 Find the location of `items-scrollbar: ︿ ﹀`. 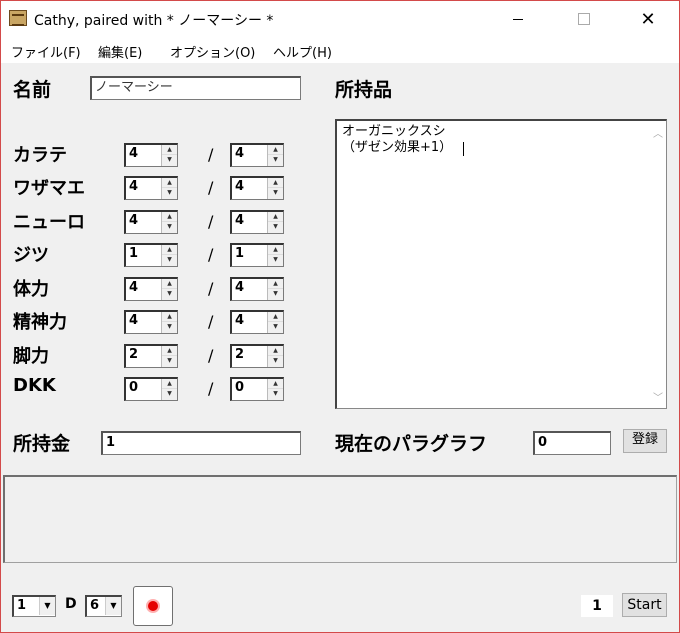

items-scrollbar: ︿ ﹀ is located at coordinates (657, 264).